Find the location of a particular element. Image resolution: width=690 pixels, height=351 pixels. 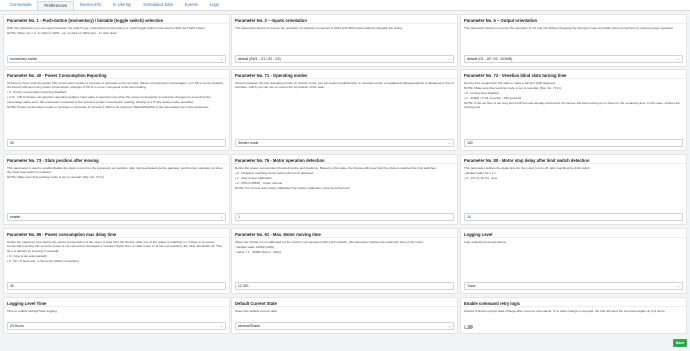

description-line: • Default value 10 = 1 s is located at coordinates (480, 172).